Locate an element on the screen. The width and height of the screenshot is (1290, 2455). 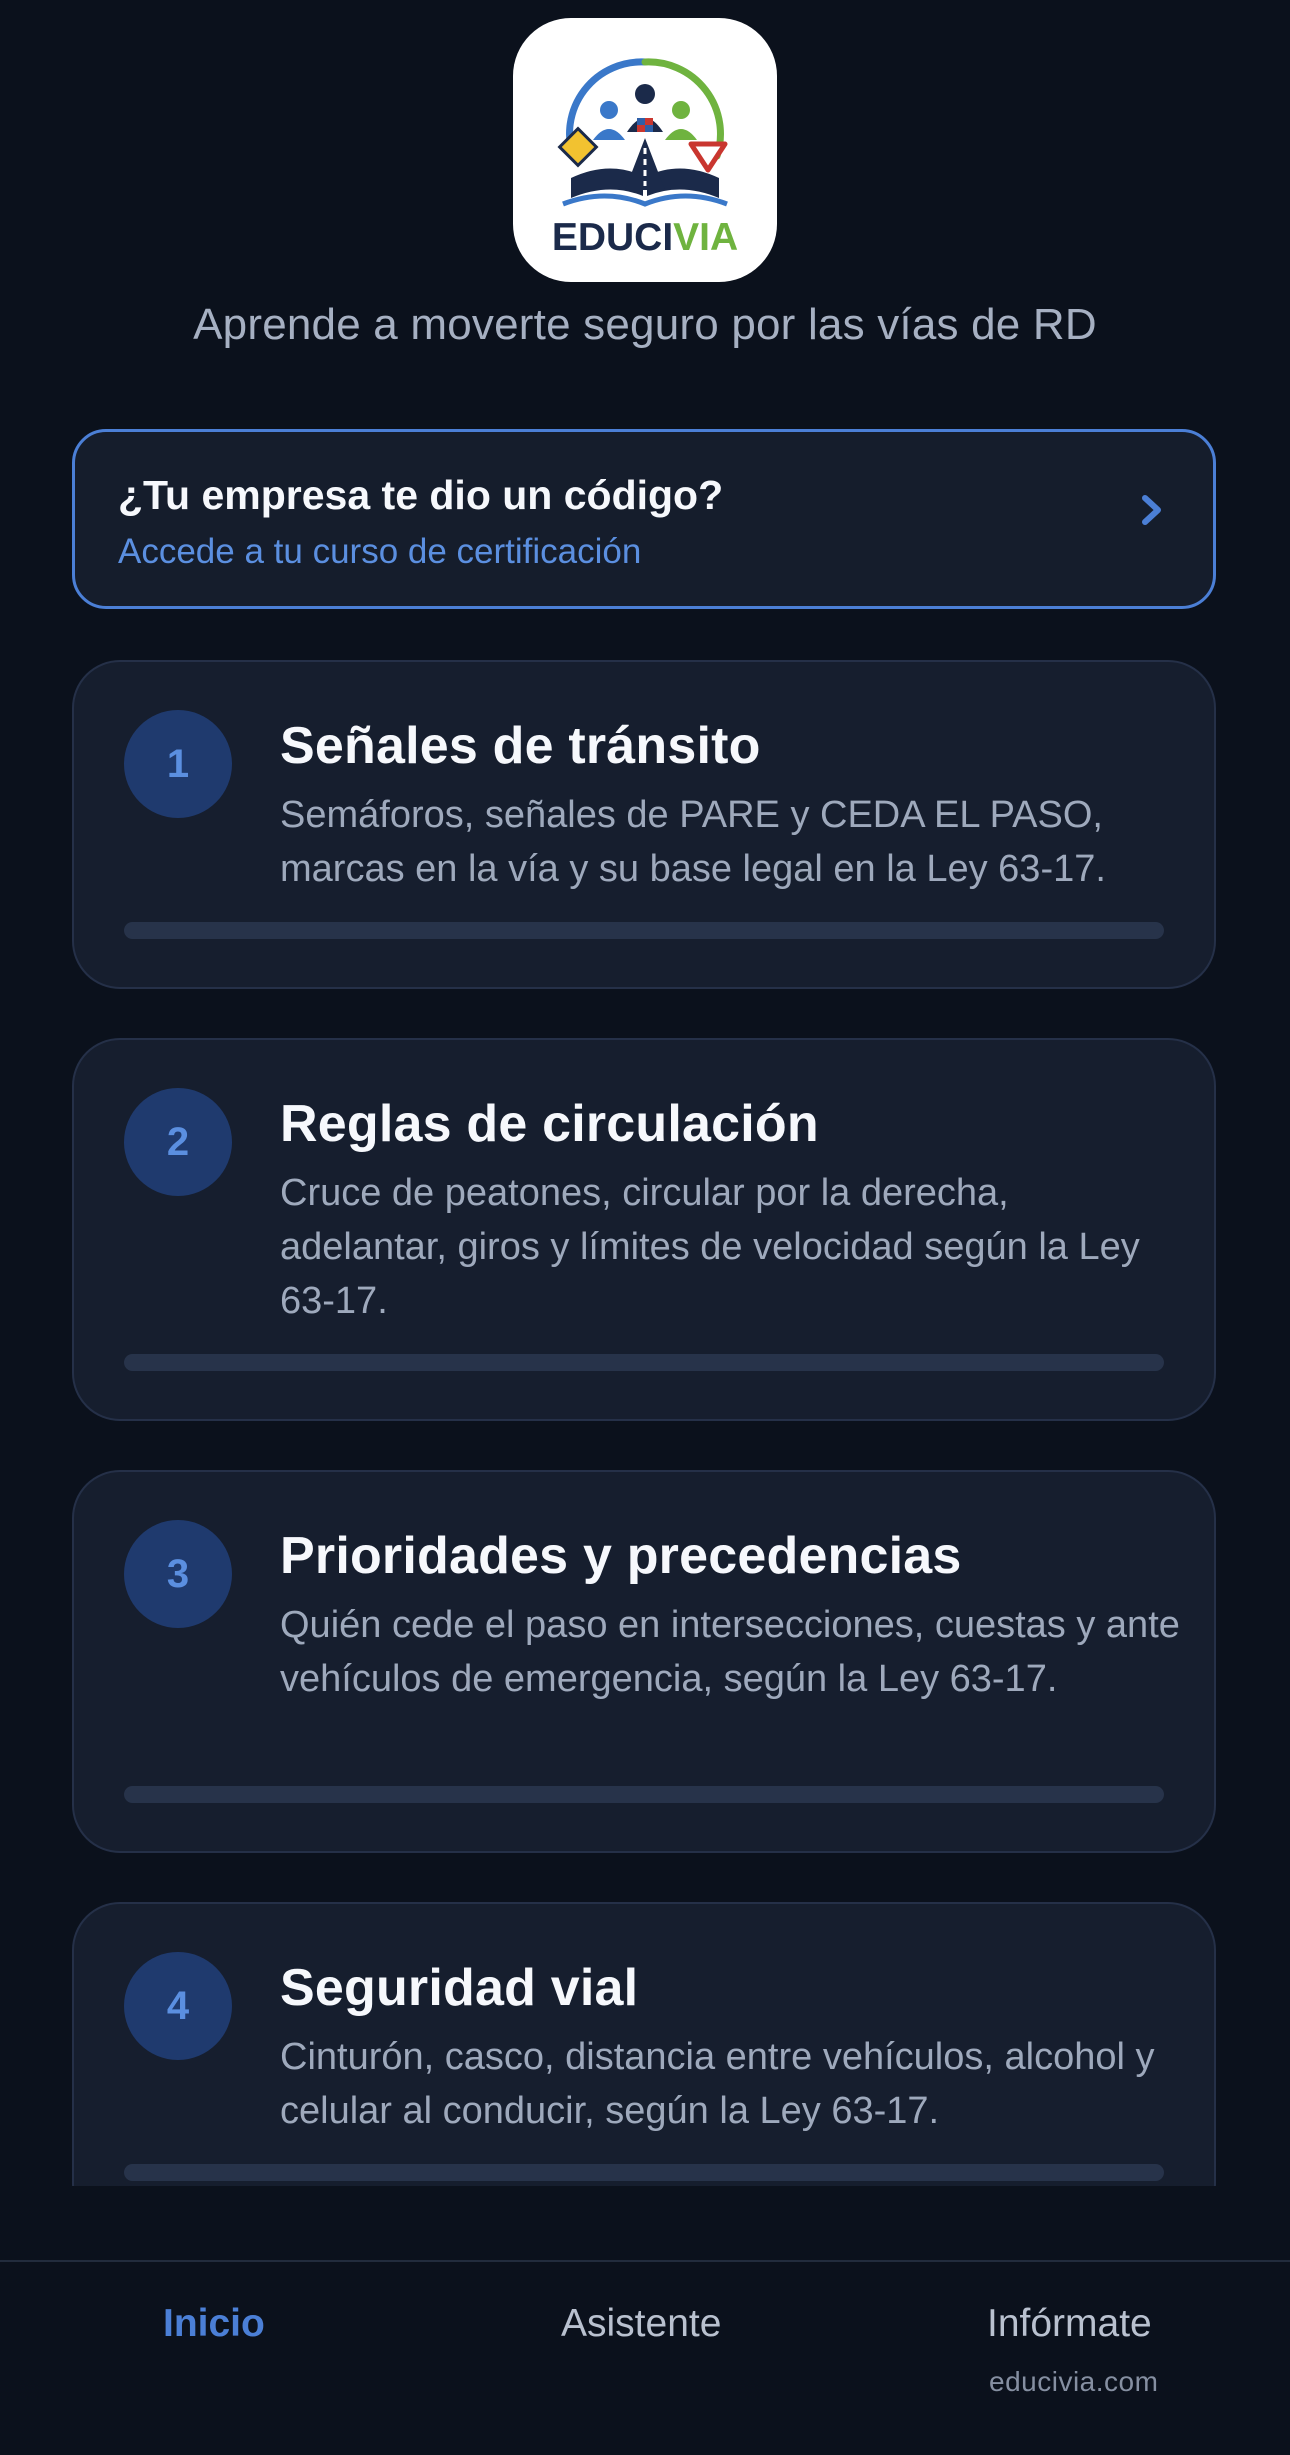
module-title: Señales de tránsito is located at coordinates (520, 746).